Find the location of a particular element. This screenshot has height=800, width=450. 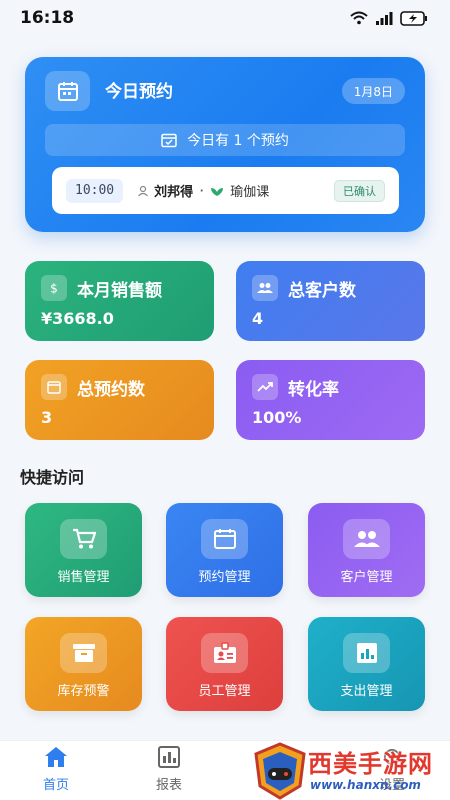

nav-label: 首页 is located at coordinates (55, 785).